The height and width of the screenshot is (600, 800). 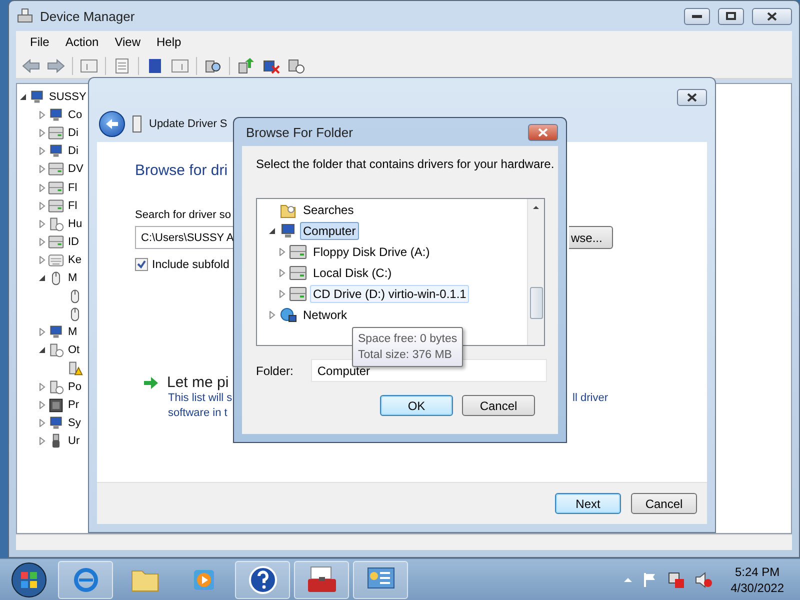 I want to click on control-panel-taskbar-button, so click(x=380, y=579).